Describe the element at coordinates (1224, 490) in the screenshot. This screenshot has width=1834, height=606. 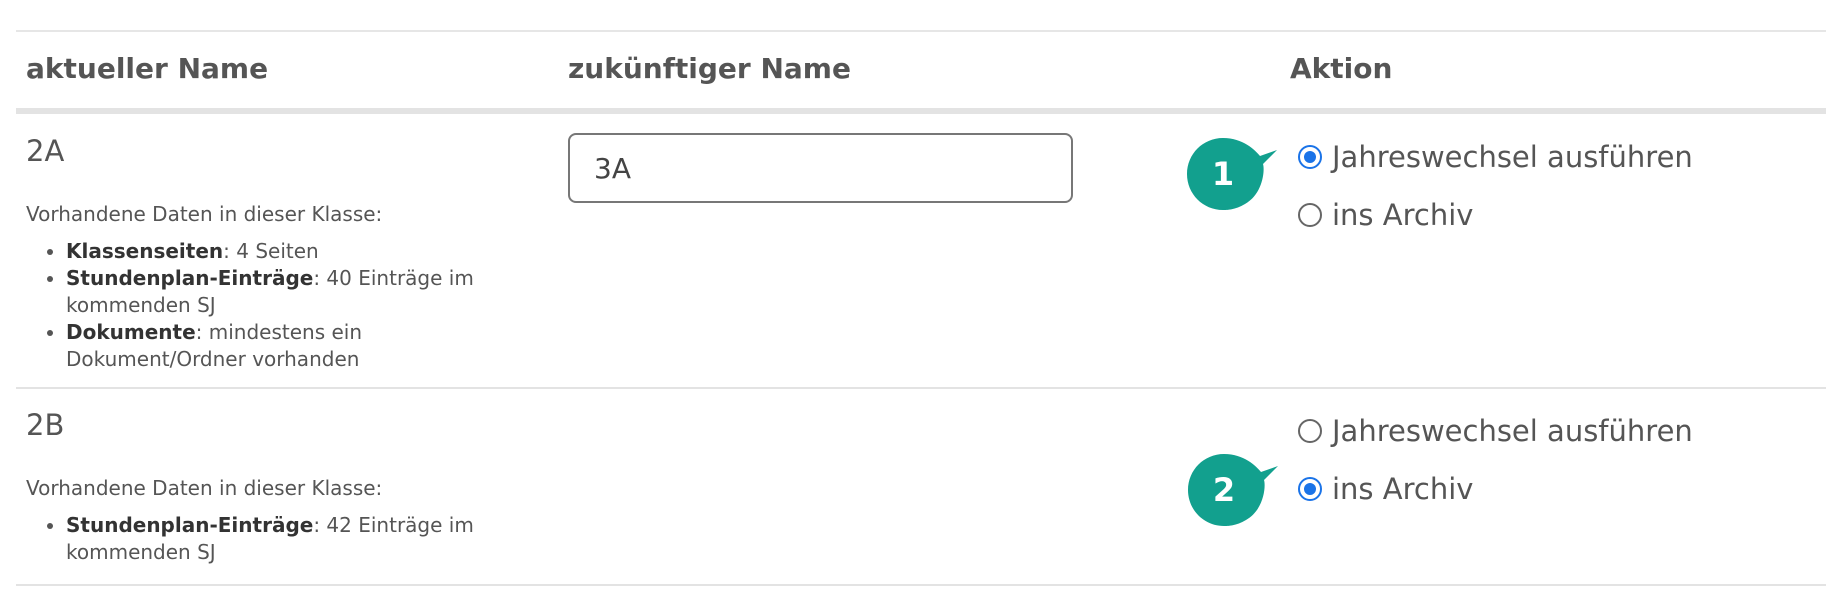
I see `marker-number: 2` at that location.